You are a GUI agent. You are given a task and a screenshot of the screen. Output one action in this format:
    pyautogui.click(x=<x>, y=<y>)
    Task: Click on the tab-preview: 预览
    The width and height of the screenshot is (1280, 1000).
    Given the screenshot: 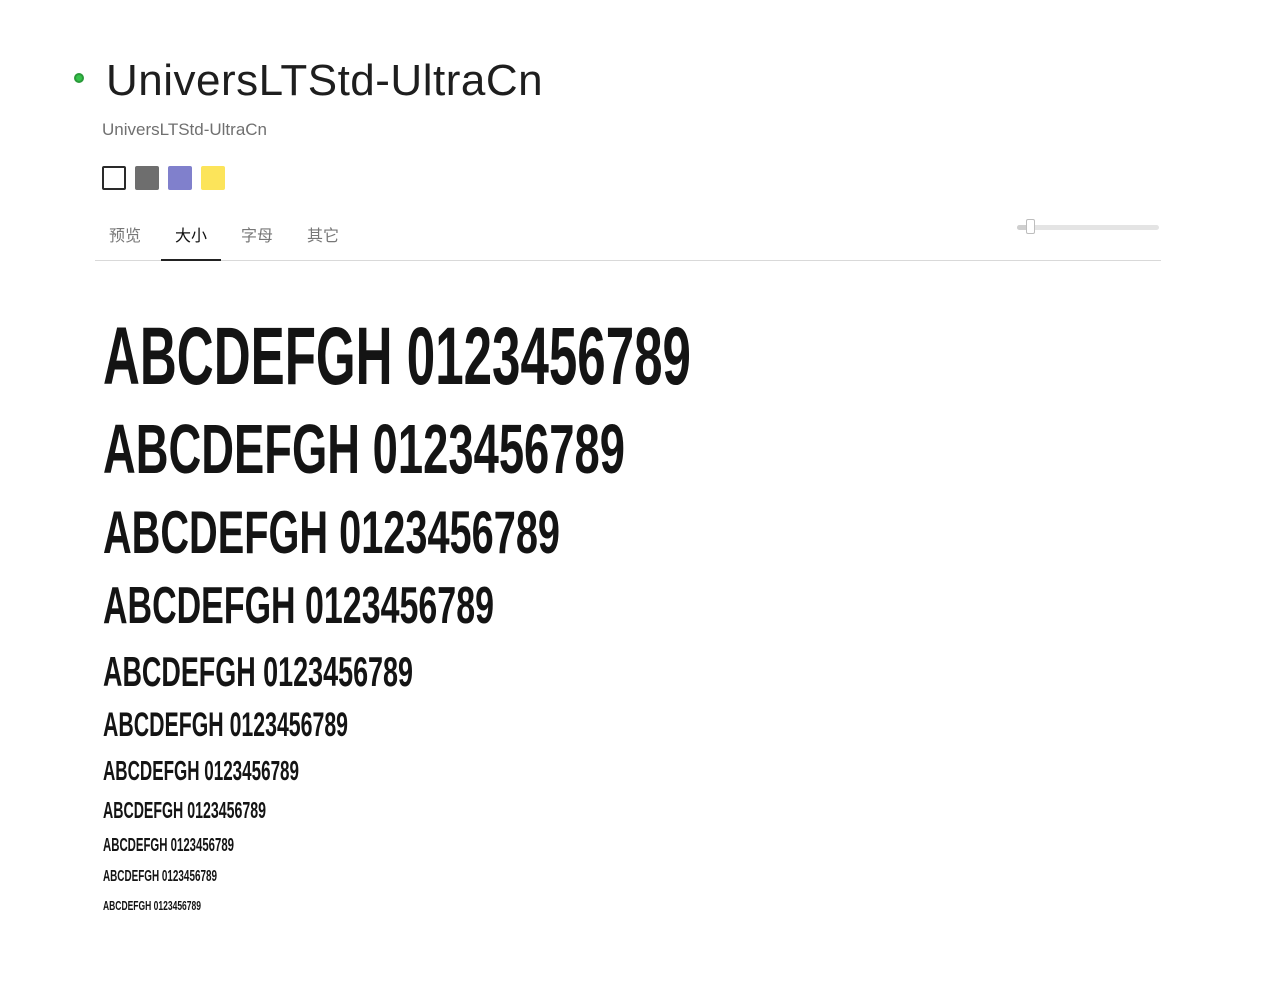 What is the action you would take?
    pyautogui.click(x=125, y=239)
    